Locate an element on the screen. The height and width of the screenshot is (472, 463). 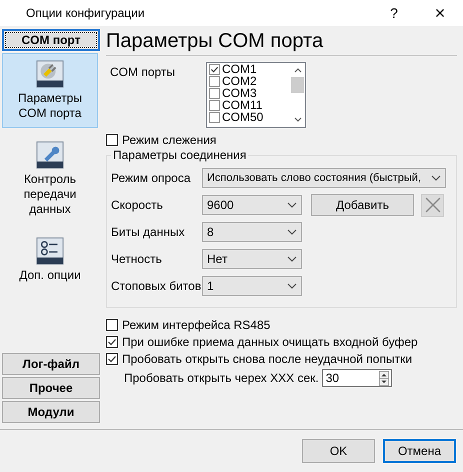
field-label: Режим опроса is located at coordinates (151, 178).